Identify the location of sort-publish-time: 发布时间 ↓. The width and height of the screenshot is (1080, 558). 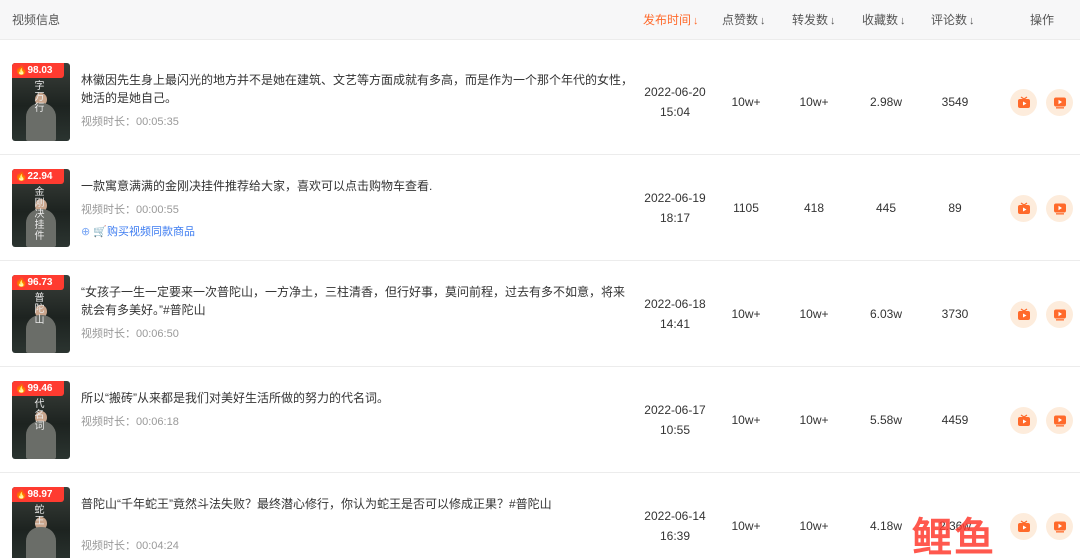
(671, 20).